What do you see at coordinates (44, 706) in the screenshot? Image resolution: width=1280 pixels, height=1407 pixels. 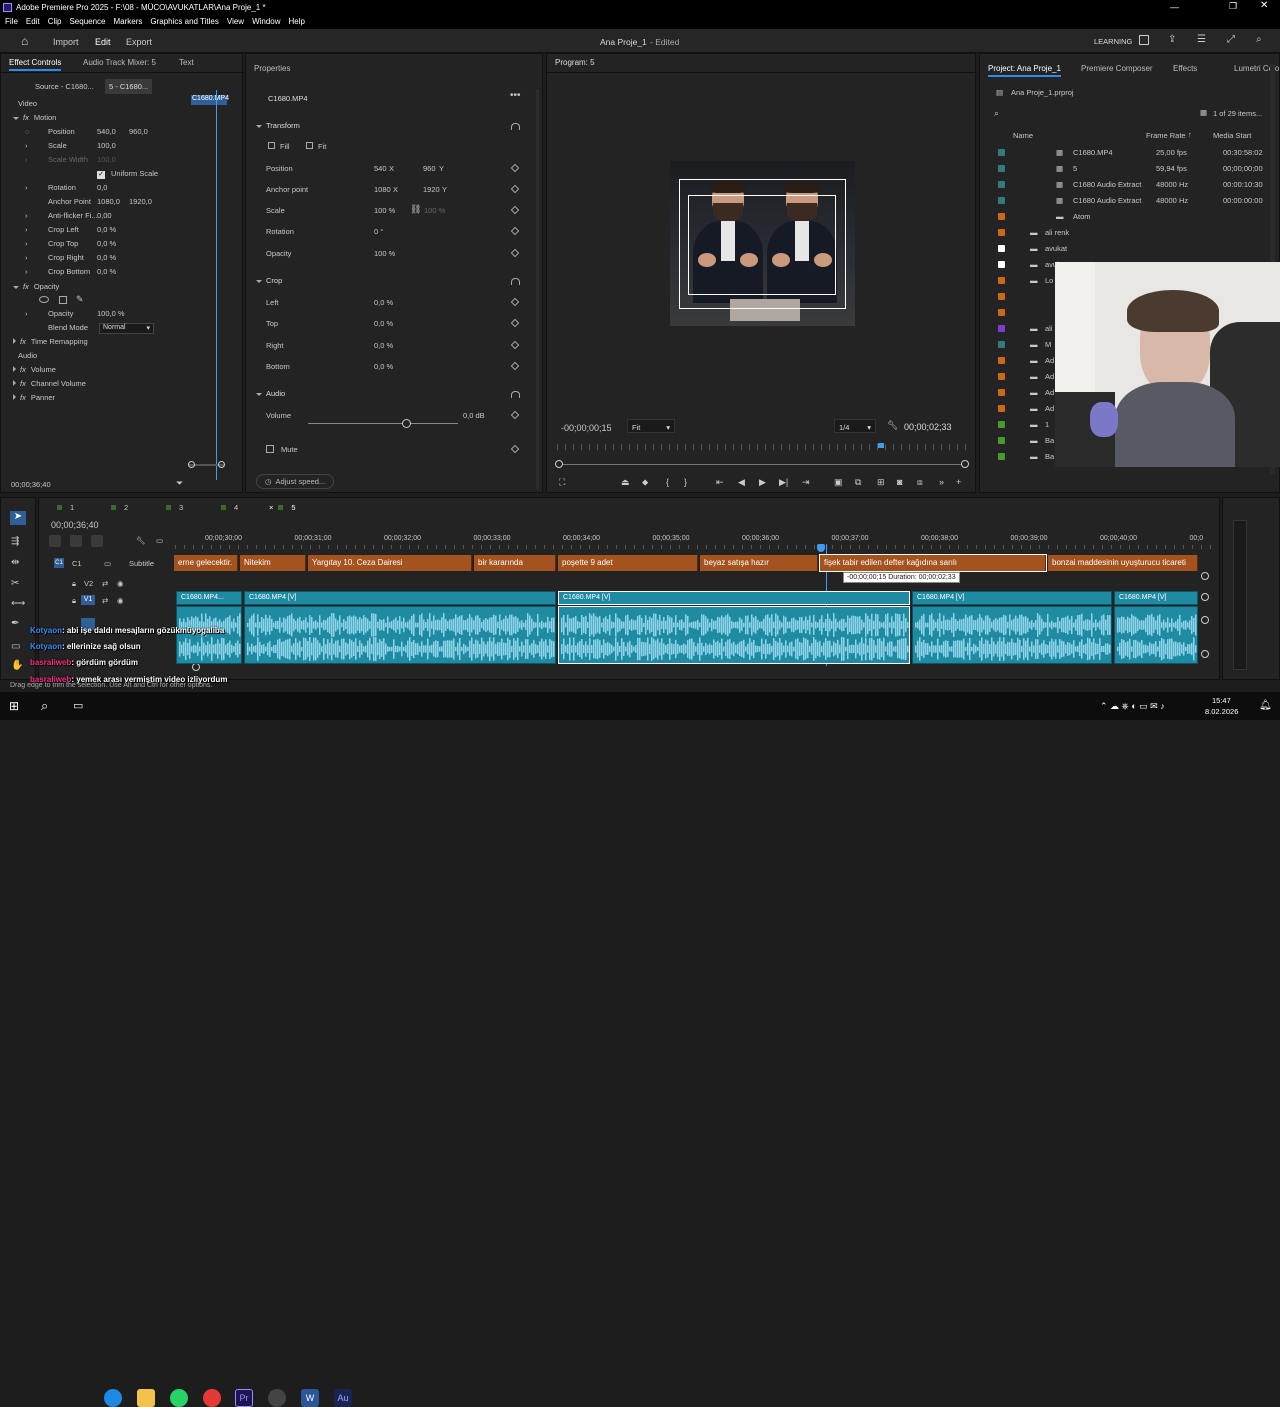 I see `search-taskbar-icon: ⌕` at bounding box center [44, 706].